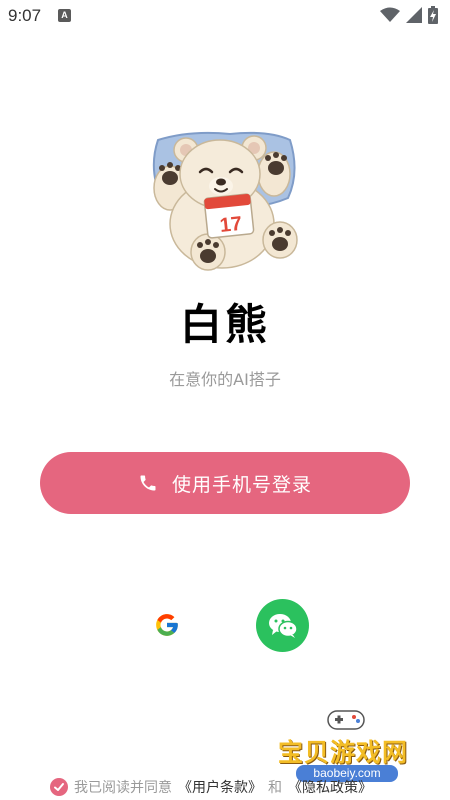  What do you see at coordinates (225, 17) in the screenshot?
I see `status-bar: 9:07 A` at bounding box center [225, 17].